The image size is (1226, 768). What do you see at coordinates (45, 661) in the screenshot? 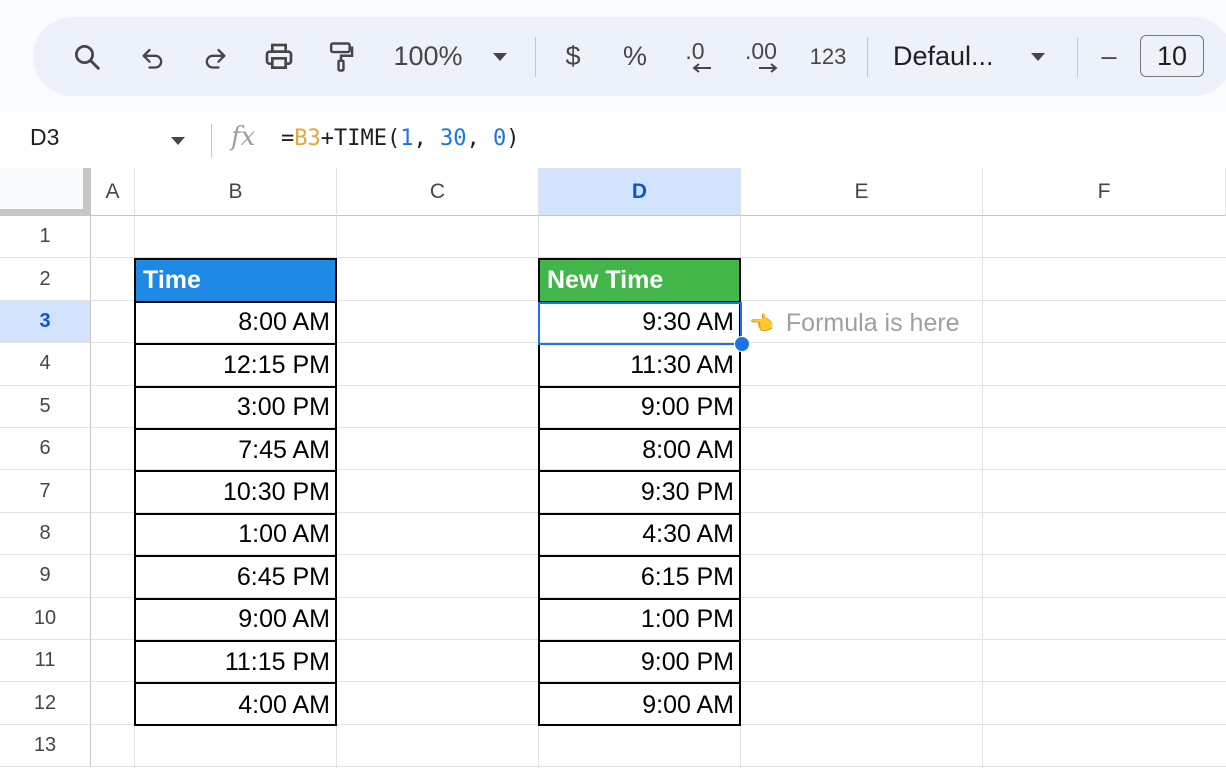
I see `row-header-11: 11` at bounding box center [45, 661].